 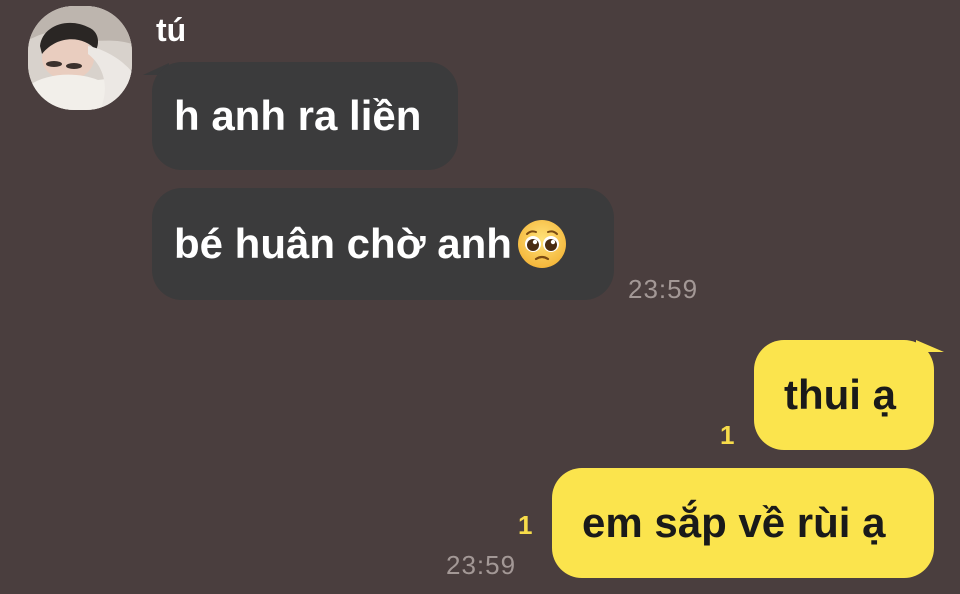 I want to click on incoming-message-bubble: bé huân chờ anh, so click(x=383, y=244).